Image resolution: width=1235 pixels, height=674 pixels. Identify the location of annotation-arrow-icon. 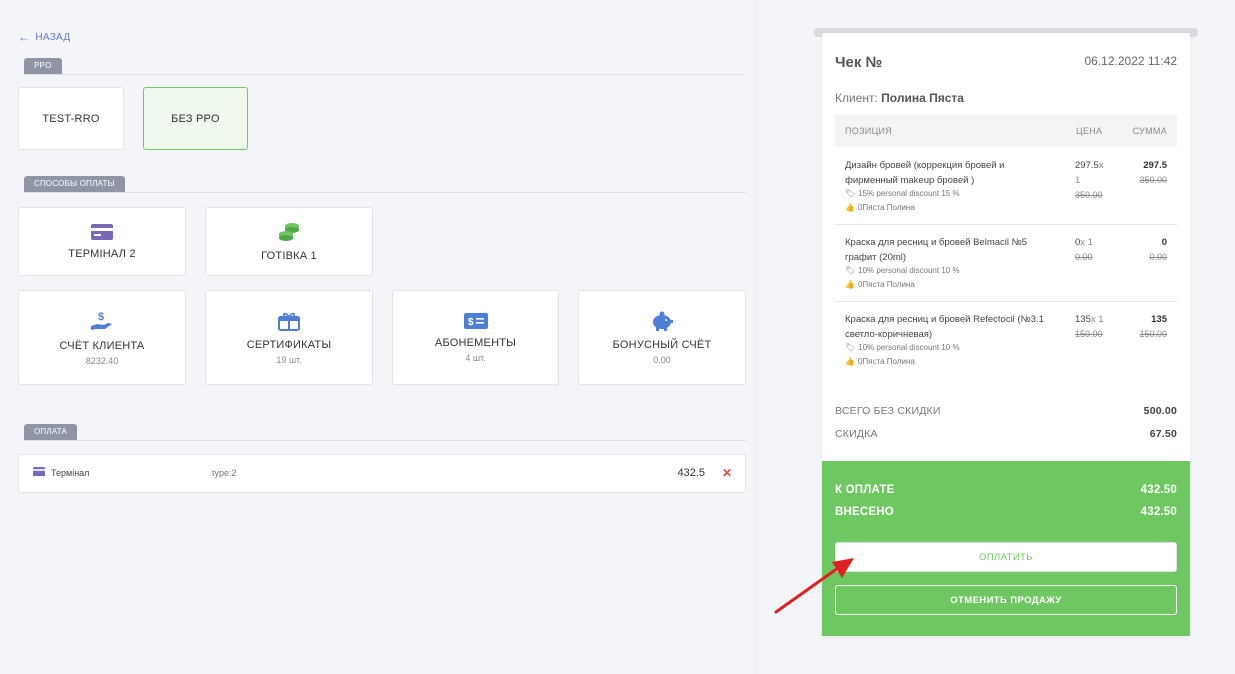
(814, 586).